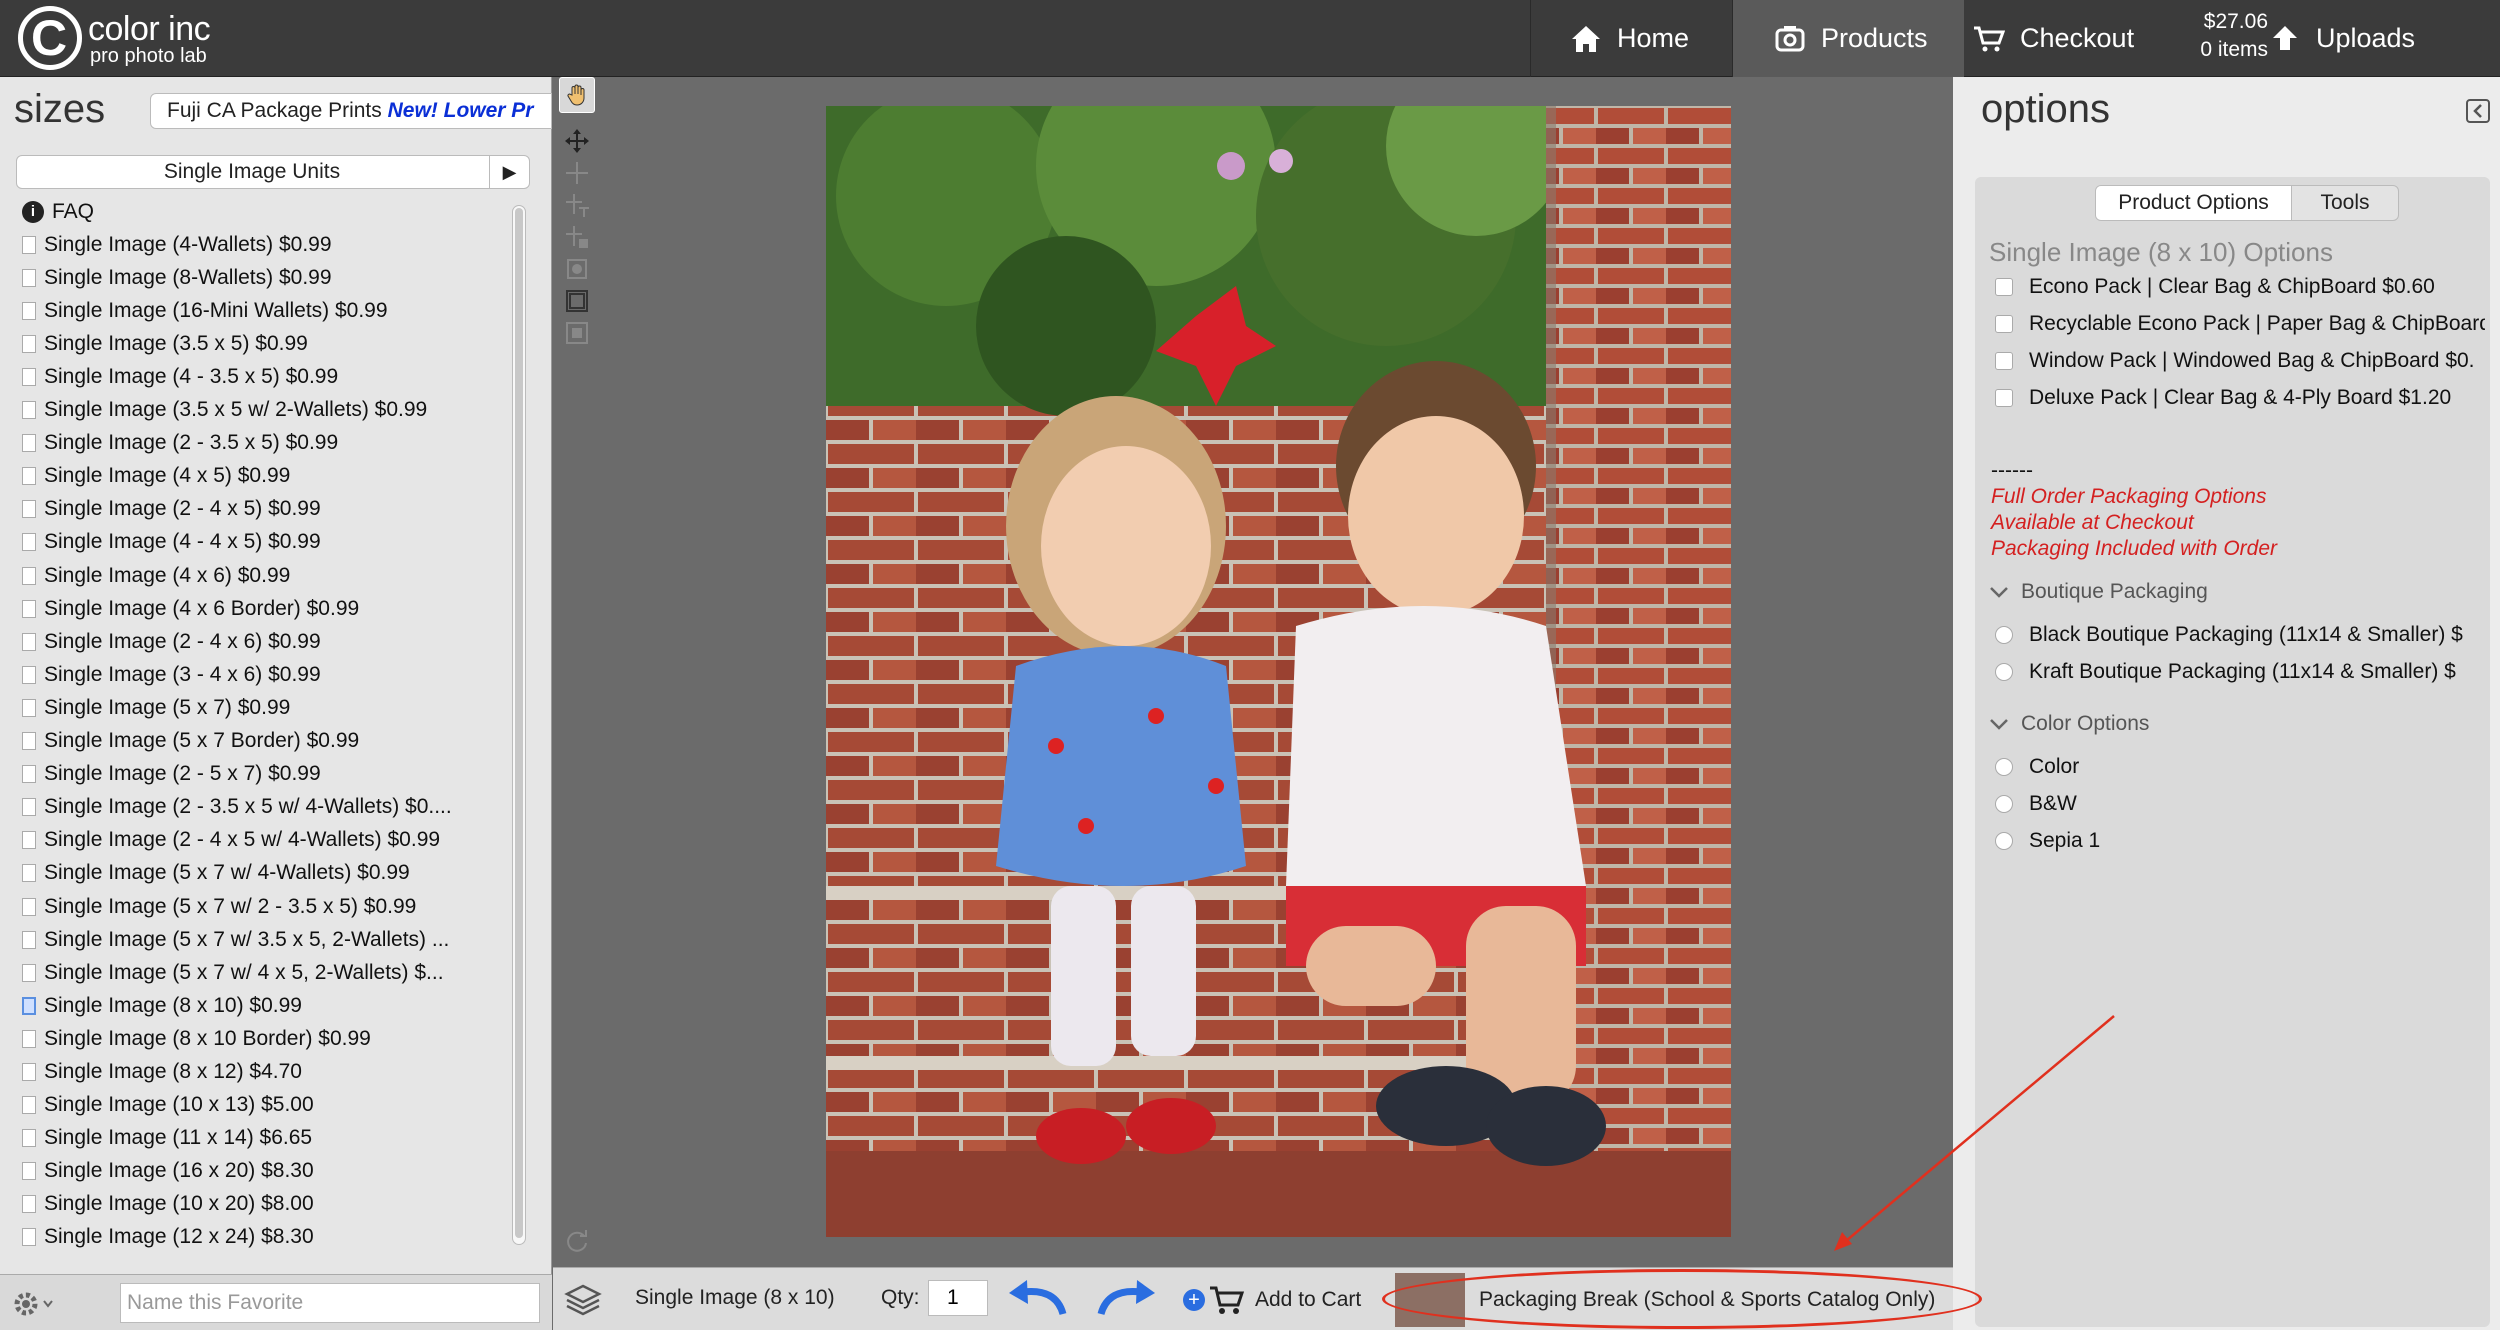 This screenshot has height=1330, width=2500. Describe the element at coordinates (577, 301) in the screenshot. I see `frame-tool-icon` at that location.